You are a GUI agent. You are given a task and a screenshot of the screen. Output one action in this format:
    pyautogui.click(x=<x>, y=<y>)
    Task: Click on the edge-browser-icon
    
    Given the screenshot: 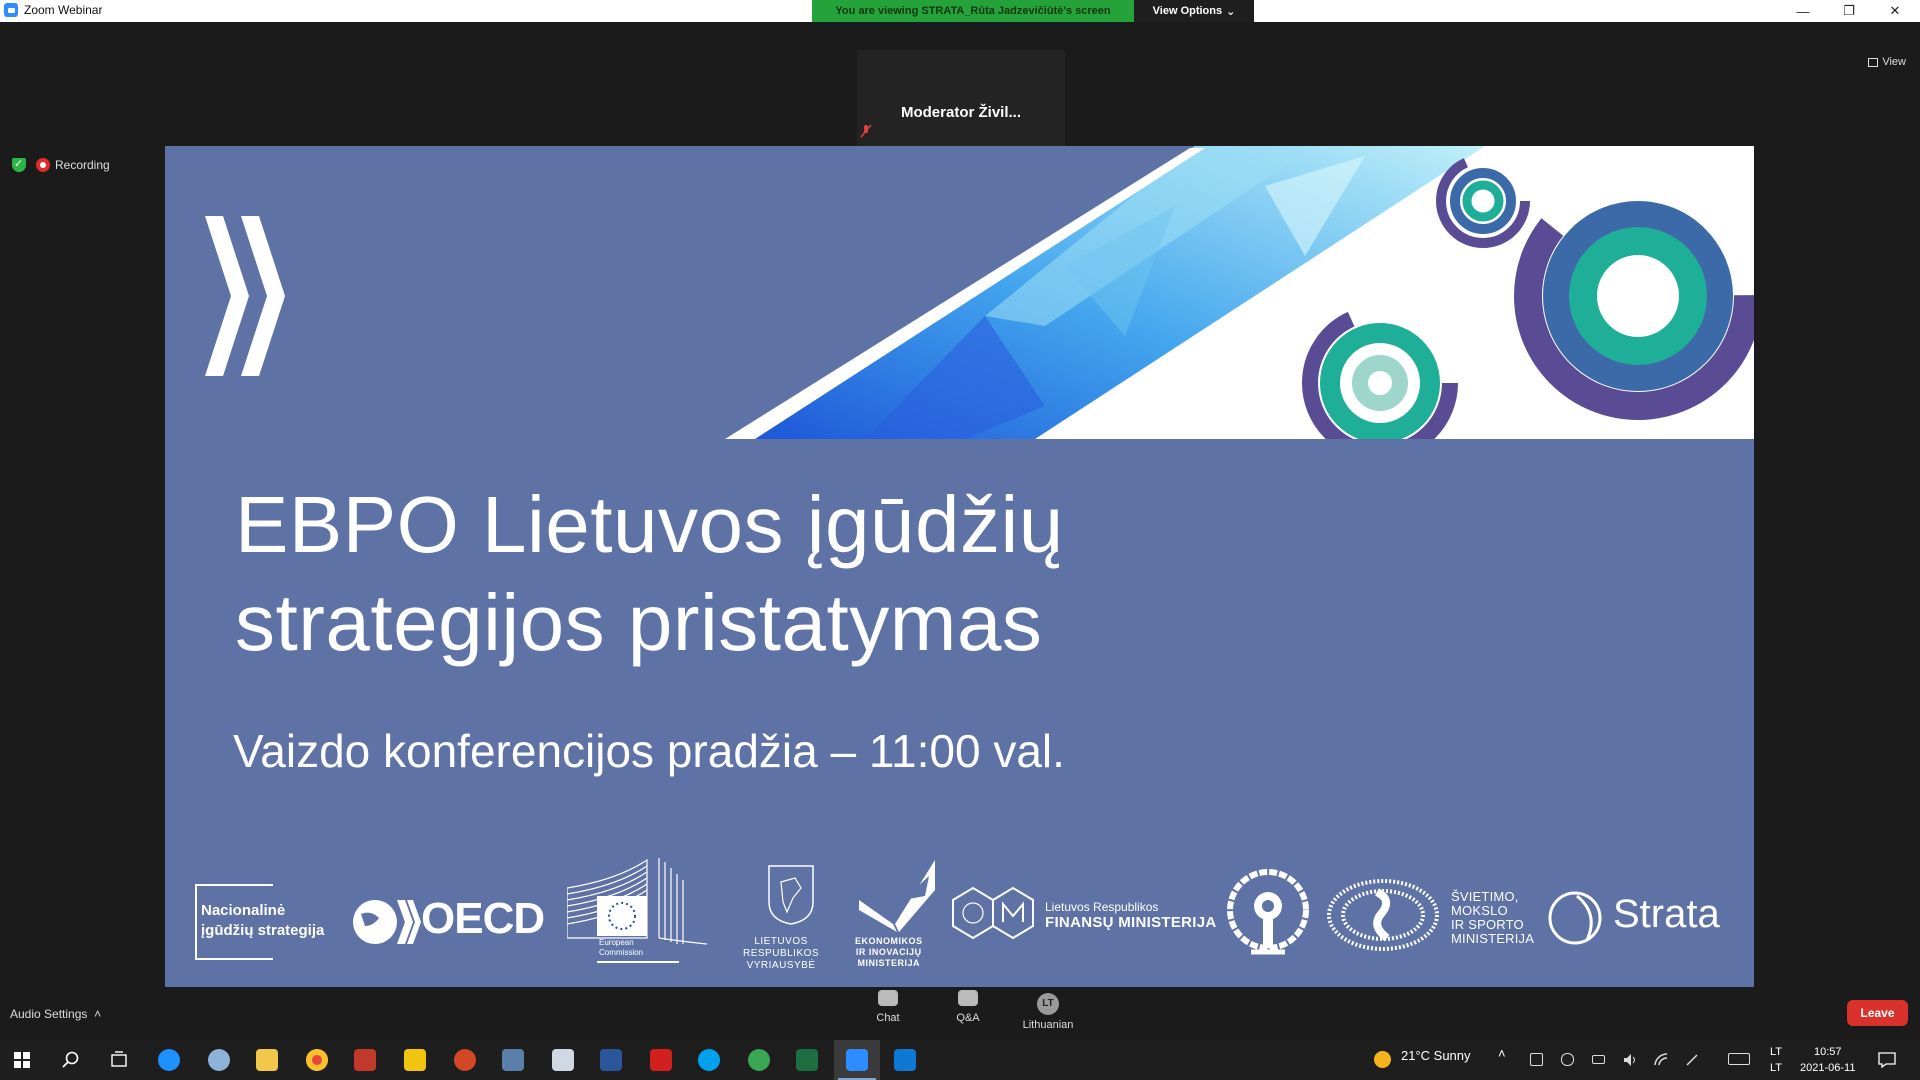 What is the action you would take?
    pyautogui.click(x=169, y=1060)
    